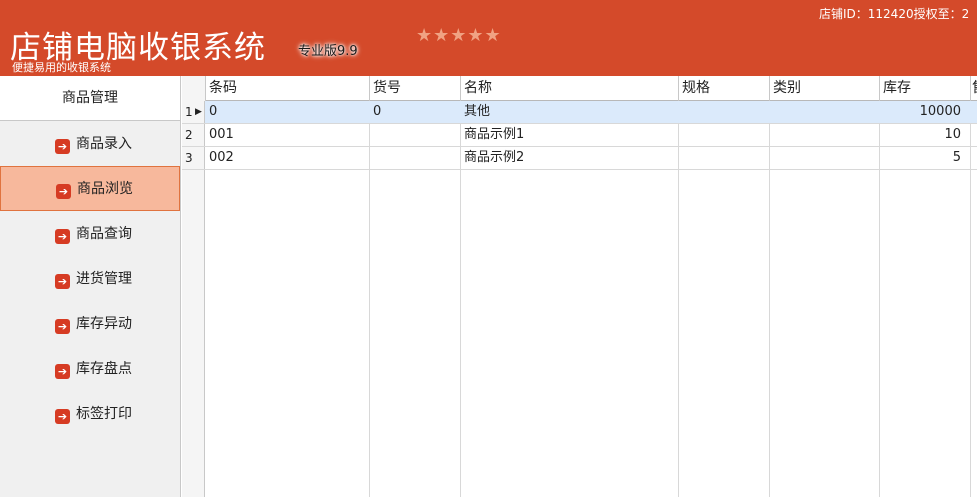 The height and width of the screenshot is (497, 977). Describe the element at coordinates (104, 369) in the screenshot. I see `sidebar-item-label: 库存盘点` at that location.